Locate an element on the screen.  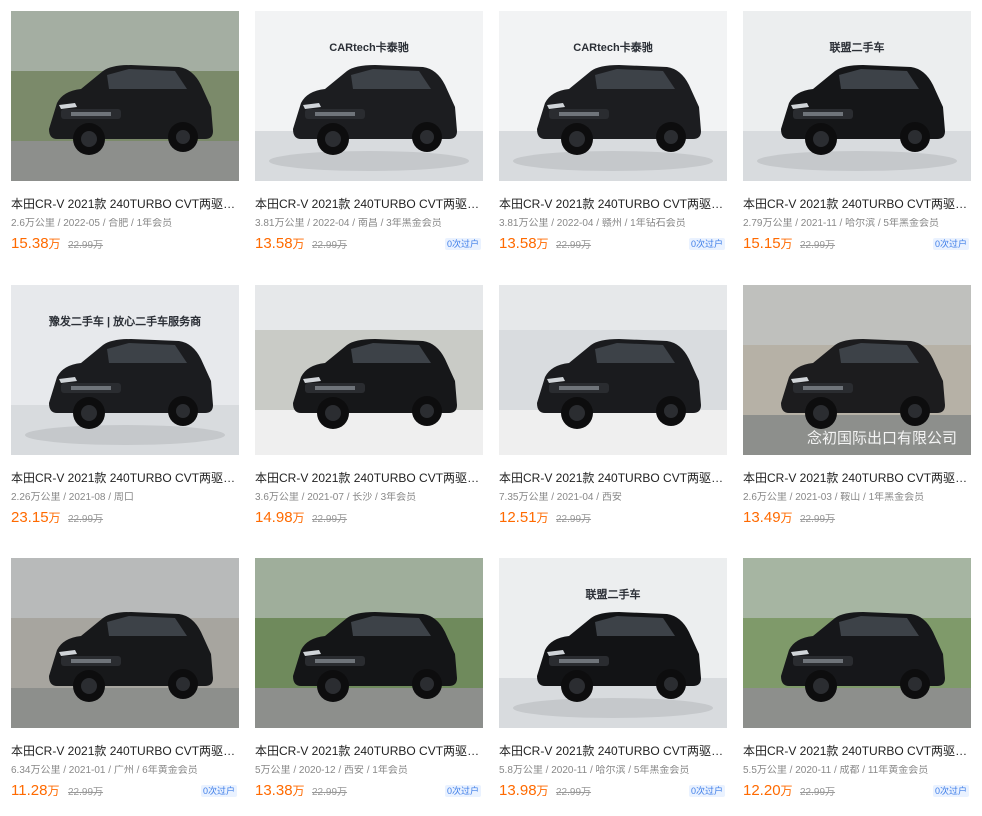
car-photo: 豫发二手车 | 放心二手车服务商 is located at coordinates (125, 370).